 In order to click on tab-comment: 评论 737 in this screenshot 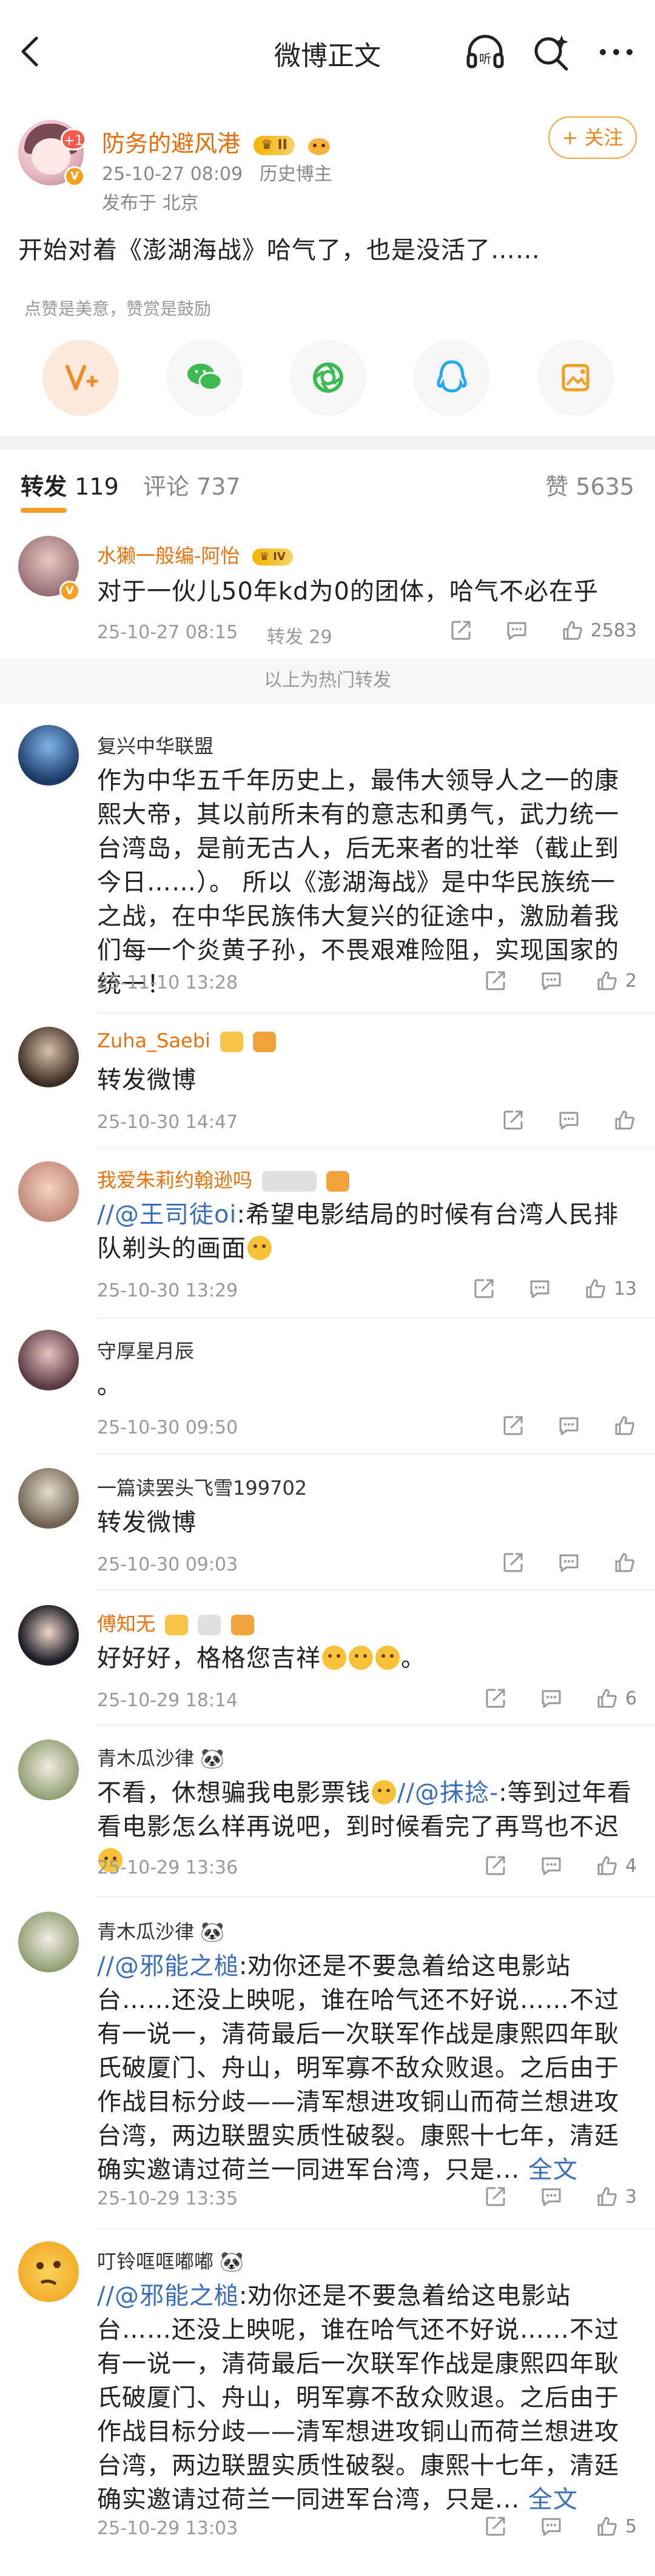, I will do `click(192, 484)`.